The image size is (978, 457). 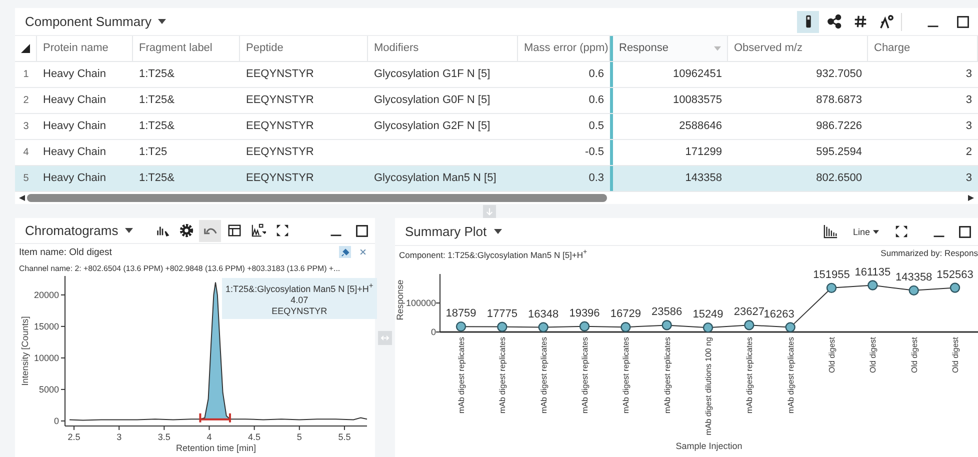 I want to click on value-label: 16729, so click(x=625, y=314).